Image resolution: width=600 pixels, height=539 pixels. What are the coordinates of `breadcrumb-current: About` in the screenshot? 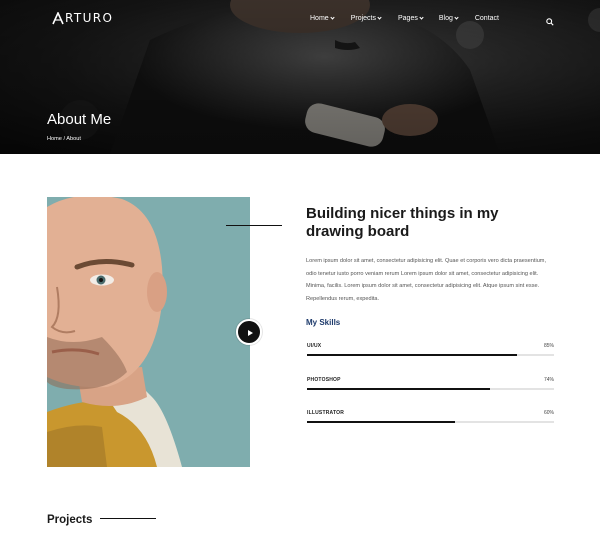 It's located at (73, 139).